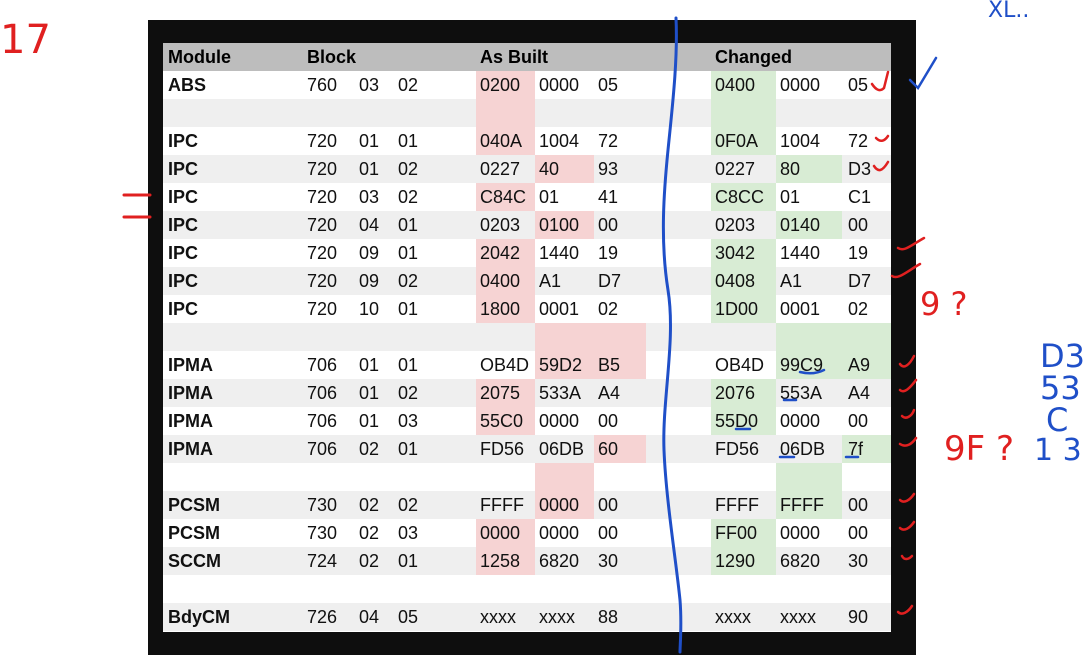 This screenshot has height=655, width=1087. Describe the element at coordinates (672, 335) in the screenshot. I see `blue-divider-line` at that location.